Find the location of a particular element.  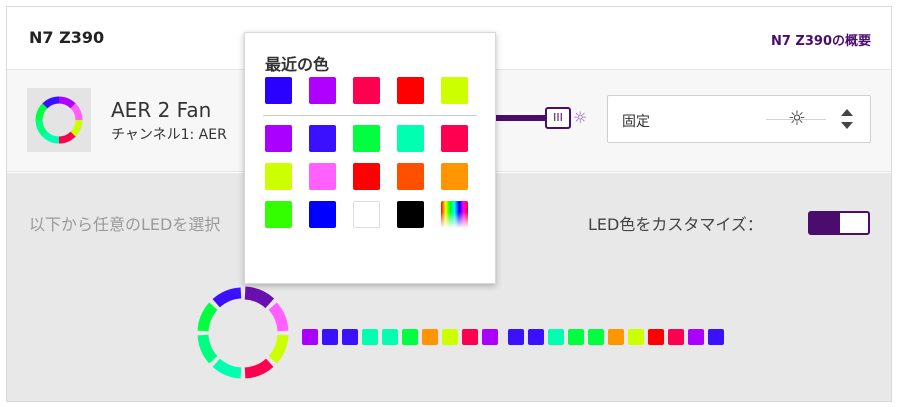

mode-select-value: 固定 is located at coordinates (636, 122).